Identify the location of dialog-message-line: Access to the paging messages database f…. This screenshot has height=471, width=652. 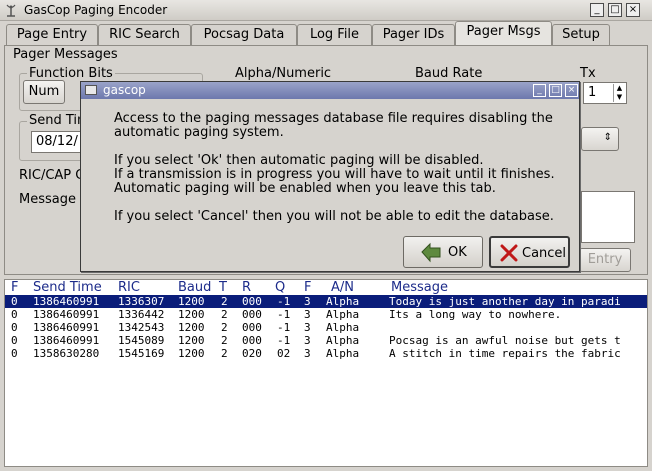
(333, 118).